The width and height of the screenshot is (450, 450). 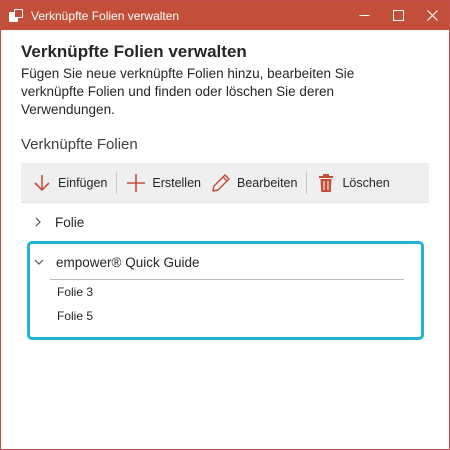 What do you see at coordinates (79, 144) in the screenshot?
I see `section-label: Verknüpfte Folien` at bounding box center [79, 144].